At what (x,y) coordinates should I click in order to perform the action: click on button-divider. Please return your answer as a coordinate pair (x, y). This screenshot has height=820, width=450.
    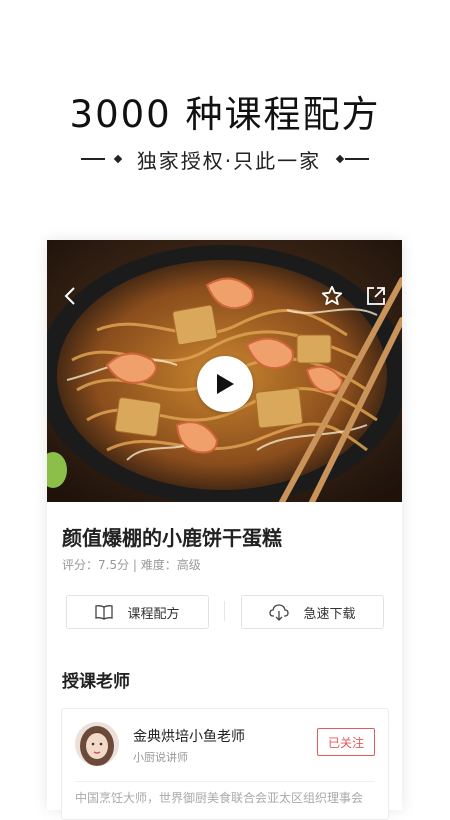
    Looking at the image, I should click on (224, 611).